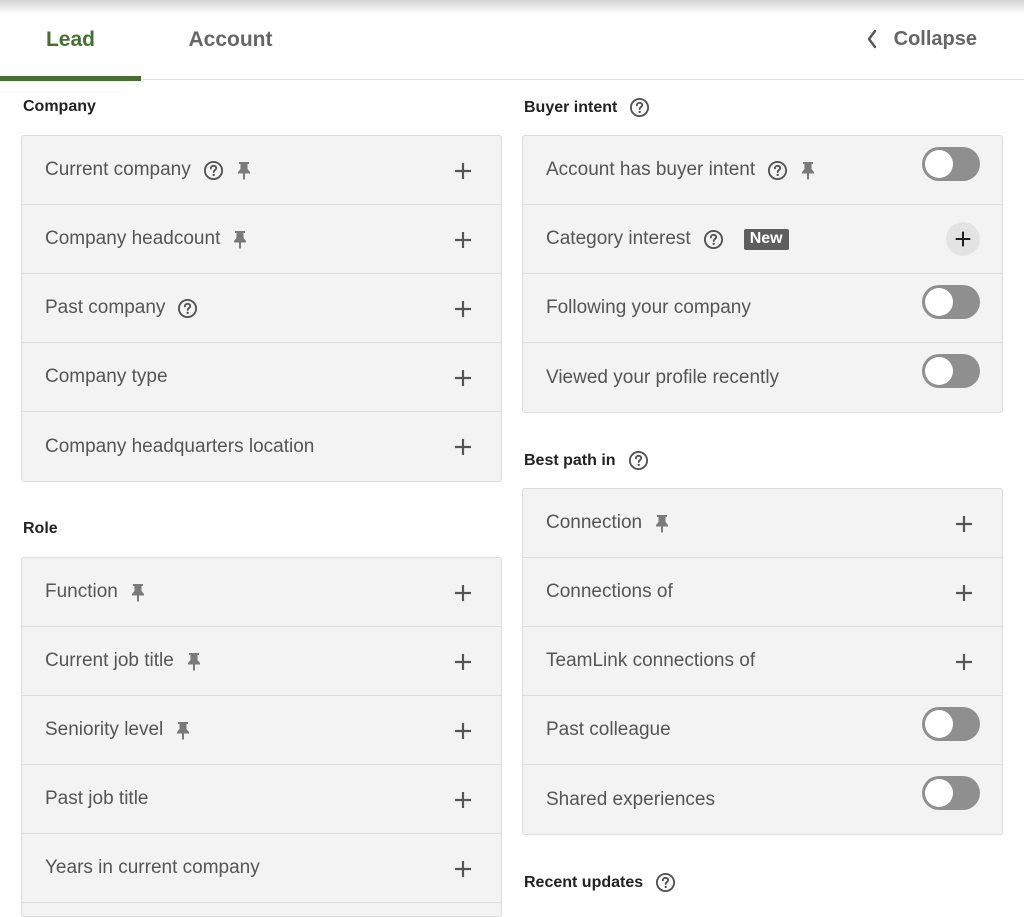 The image size is (1024, 917). Describe the element at coordinates (762, 799) in the screenshot. I see `filter-shared-experiences: Shared experiences` at that location.